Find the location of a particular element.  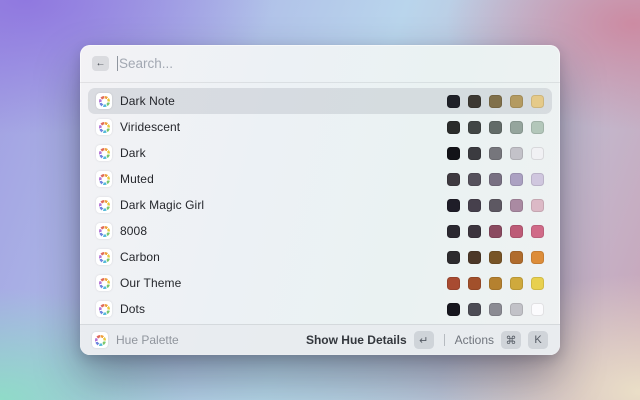

list-item: Carbon is located at coordinates (320, 257).